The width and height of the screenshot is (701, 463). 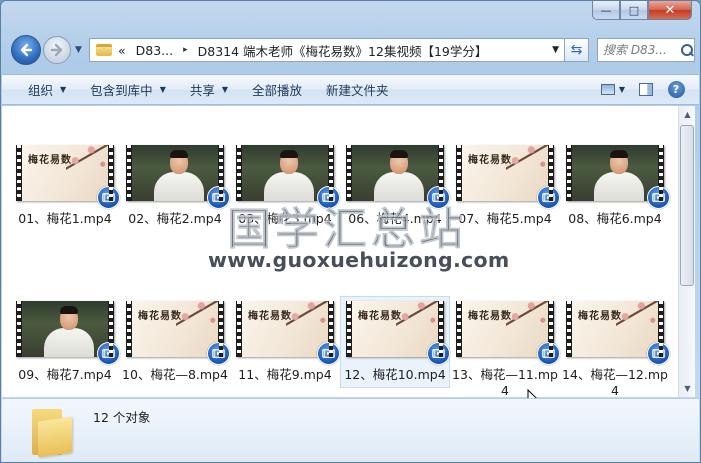 I want to click on share-menu: 共享 ▼, so click(x=209, y=89).